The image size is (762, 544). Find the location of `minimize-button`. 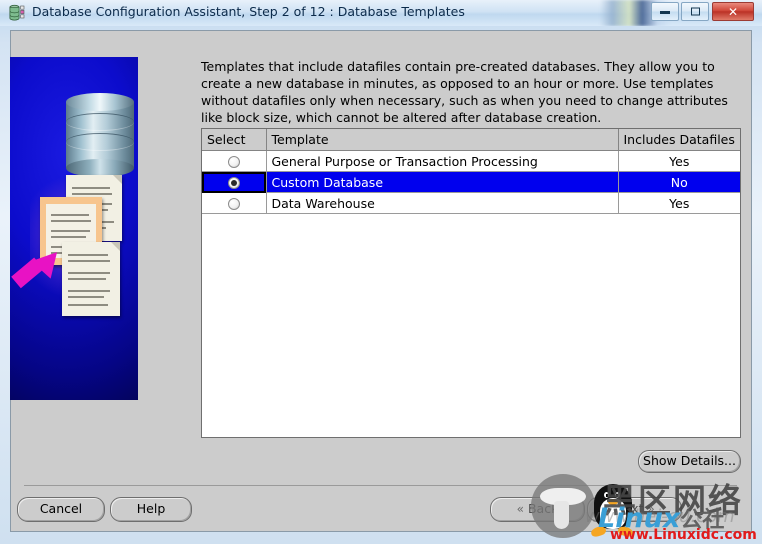

minimize-button is located at coordinates (665, 11).